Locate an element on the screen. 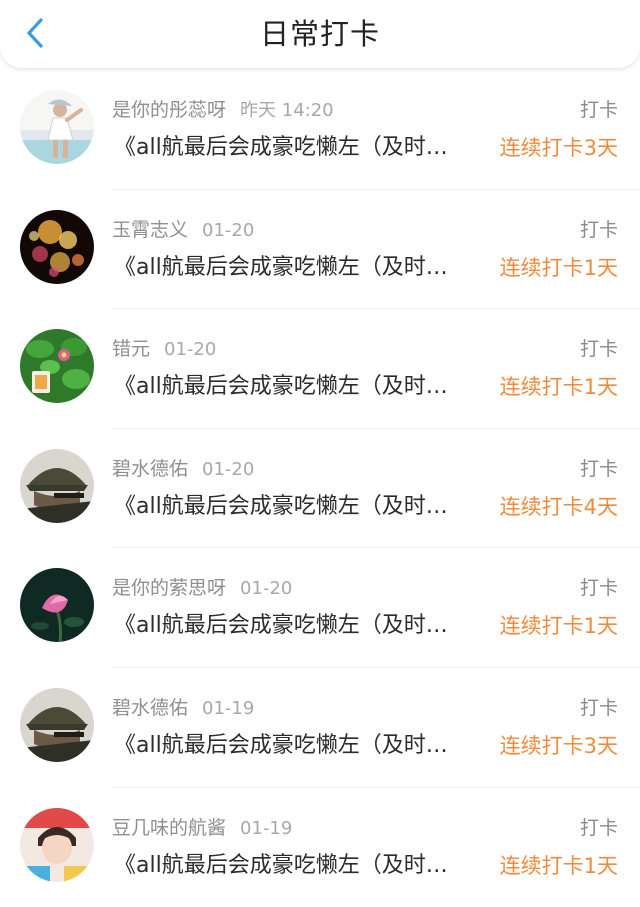 The width and height of the screenshot is (640, 907). list-item: 碧水德佑 01-19 《all航最后会成豪吃懒左（及时… 打卡 连续打卡3天 is located at coordinates (320, 728).